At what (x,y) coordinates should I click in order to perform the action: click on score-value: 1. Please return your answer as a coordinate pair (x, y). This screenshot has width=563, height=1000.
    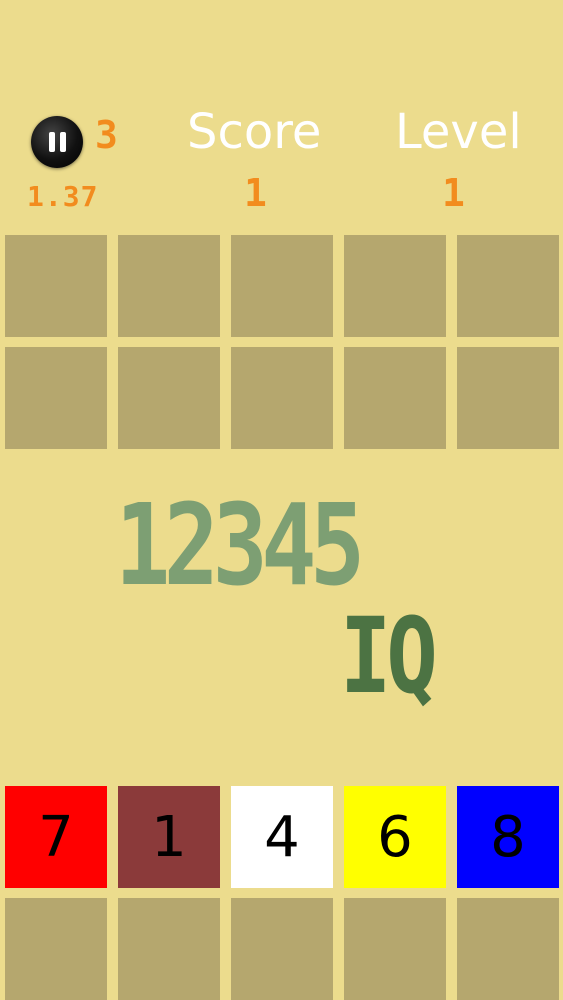
    Looking at the image, I should click on (255, 193).